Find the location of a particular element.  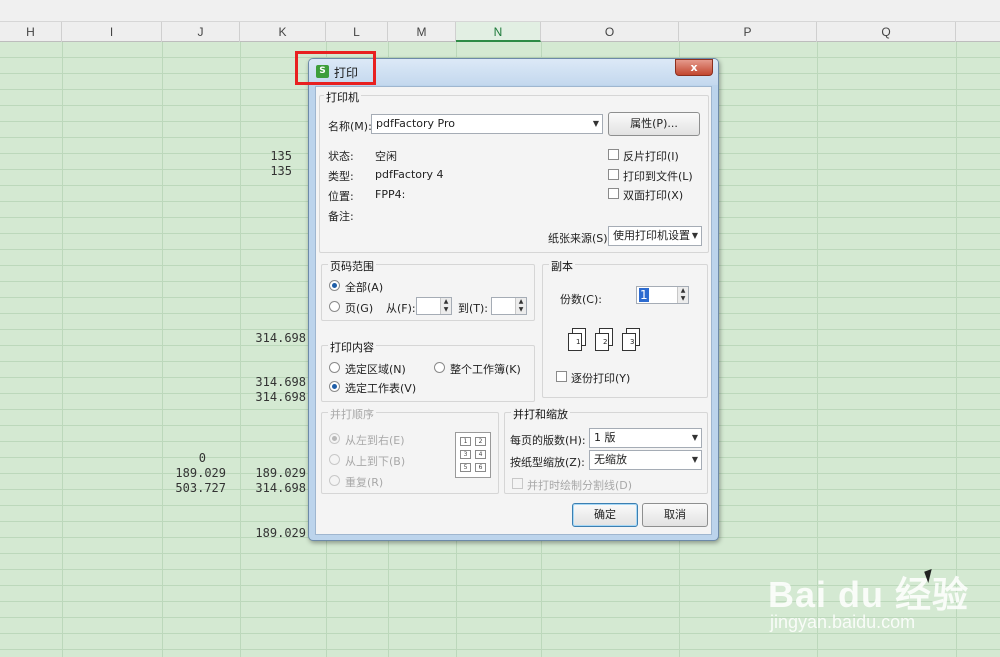

order-group-title: 并打顺序 is located at coordinates (352, 414).